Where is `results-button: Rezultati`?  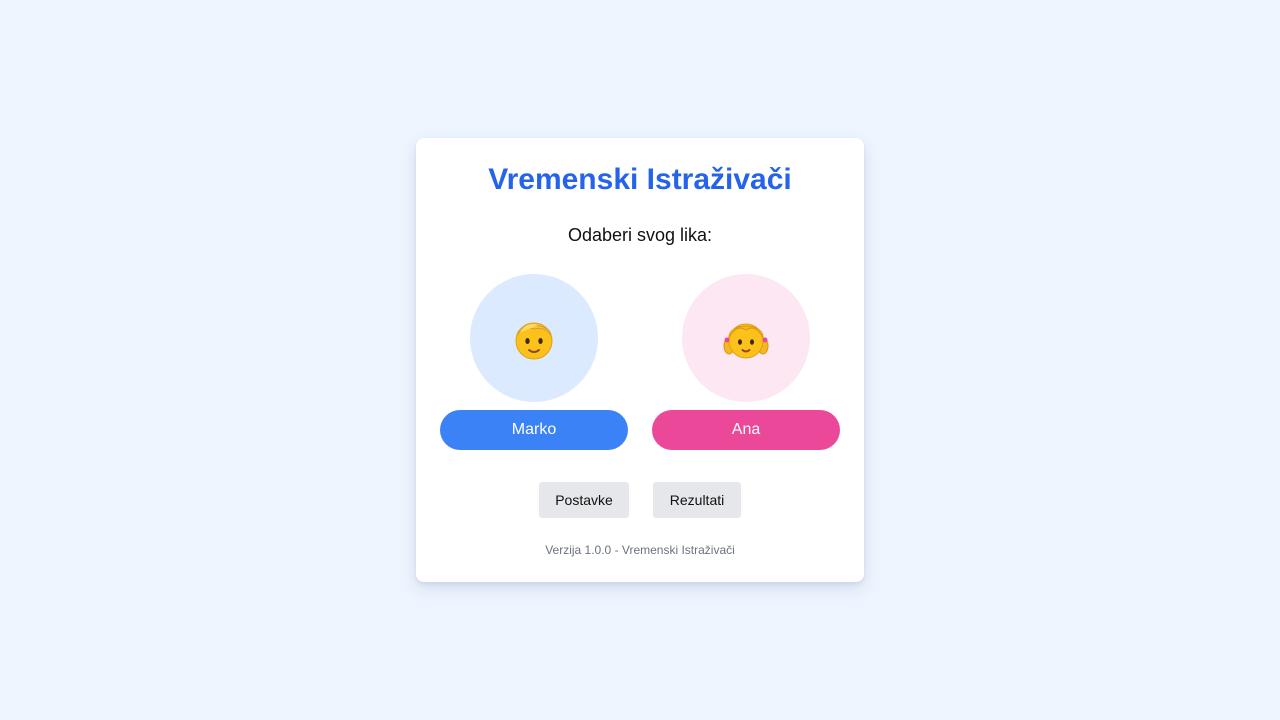 results-button: Rezultati is located at coordinates (697, 500).